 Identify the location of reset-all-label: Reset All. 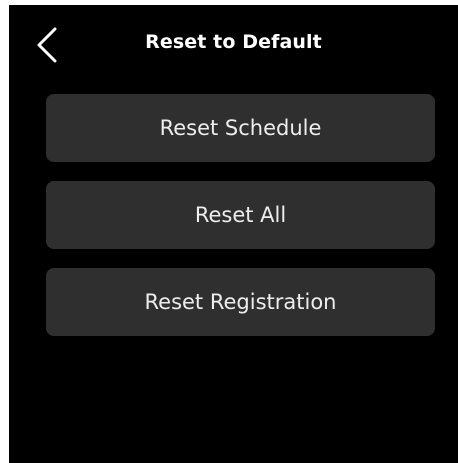
(240, 215).